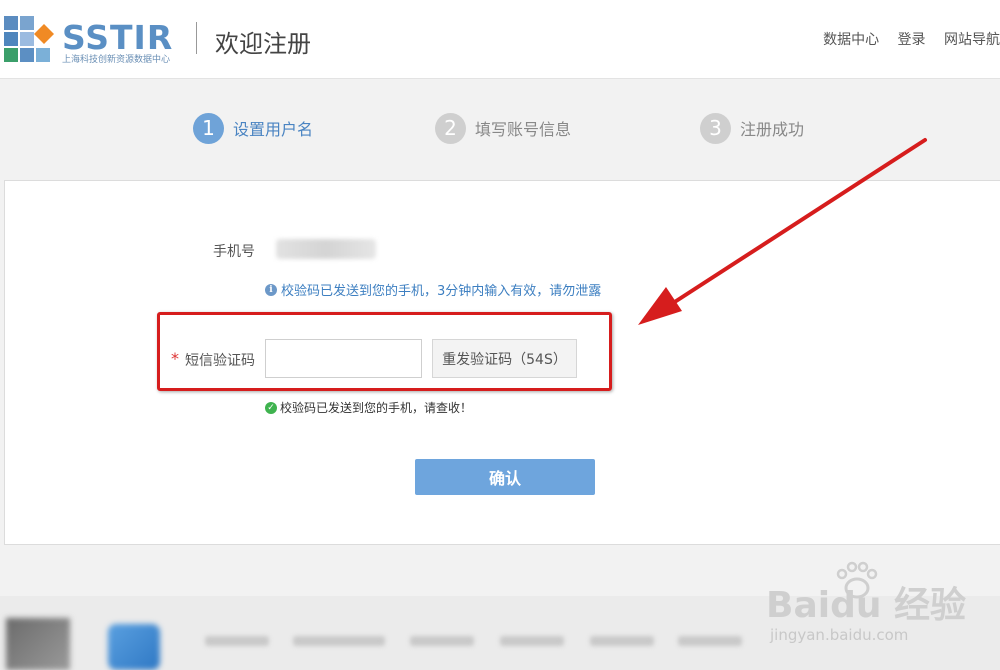  Describe the element at coordinates (505, 477) in the screenshot. I see `confirm-button: 确认` at that location.